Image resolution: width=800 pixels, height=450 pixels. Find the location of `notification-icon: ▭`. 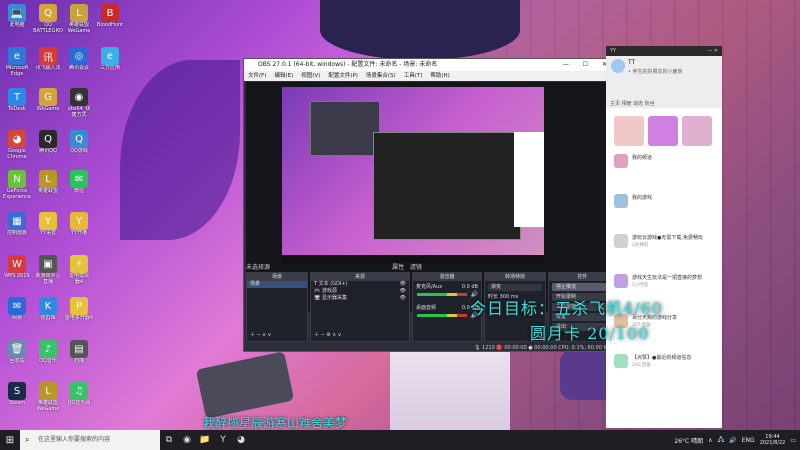

notification-icon: ▭ is located at coordinates (793, 440).